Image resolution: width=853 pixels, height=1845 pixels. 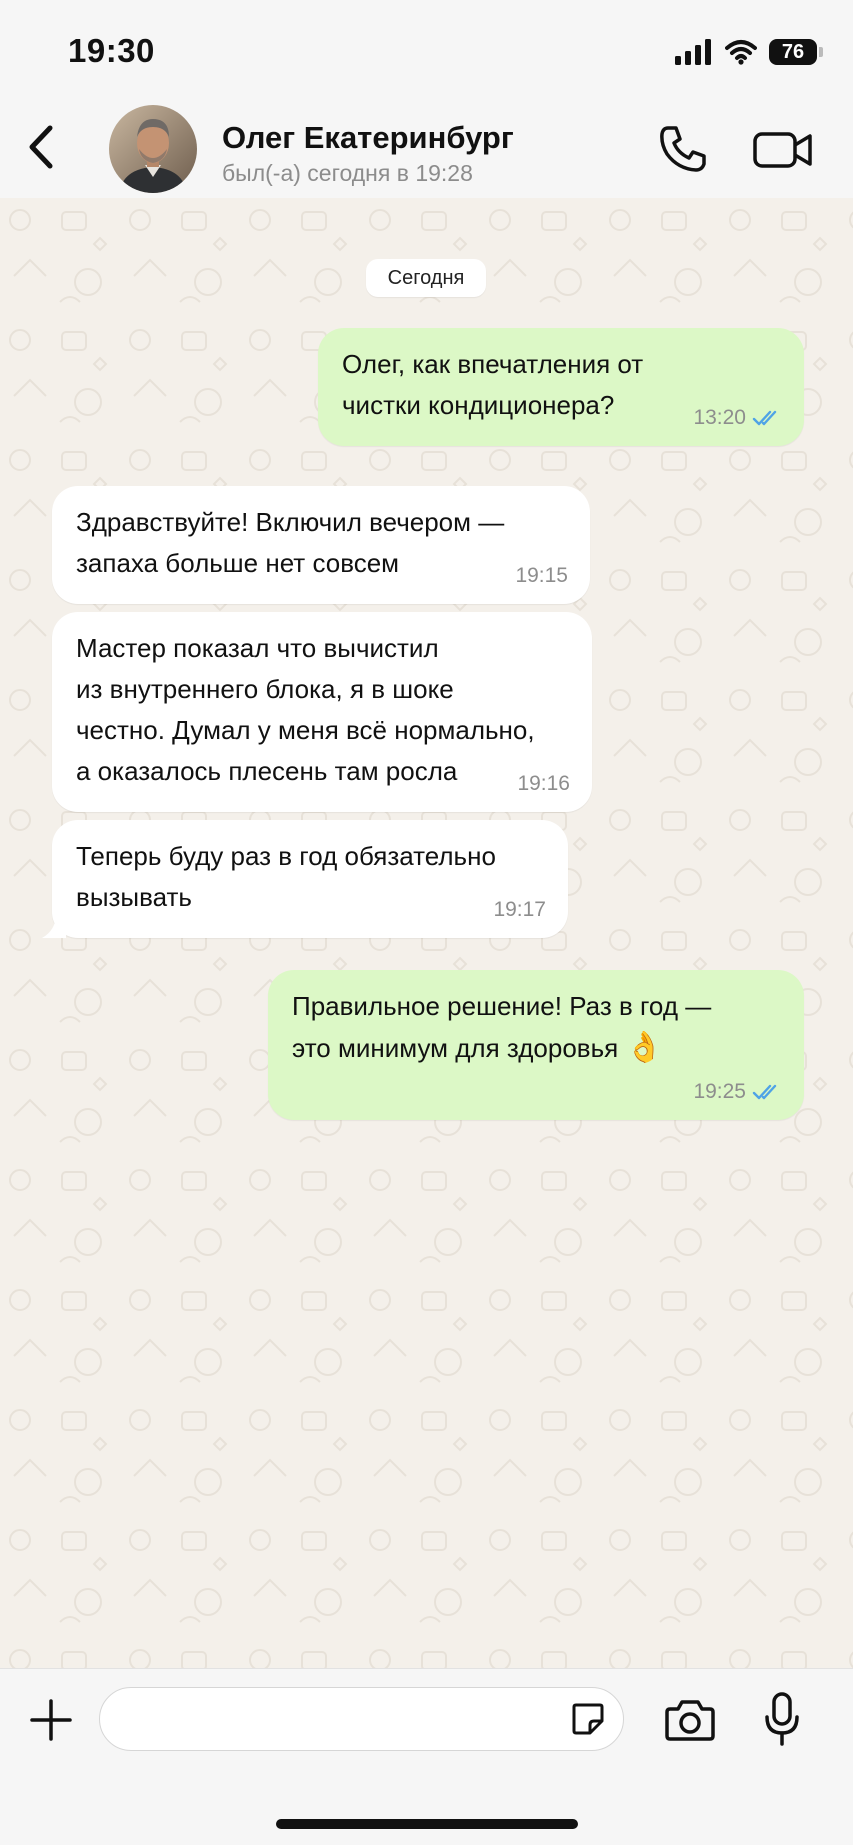 I want to click on message-meta: 19:16, so click(x=543, y=784).